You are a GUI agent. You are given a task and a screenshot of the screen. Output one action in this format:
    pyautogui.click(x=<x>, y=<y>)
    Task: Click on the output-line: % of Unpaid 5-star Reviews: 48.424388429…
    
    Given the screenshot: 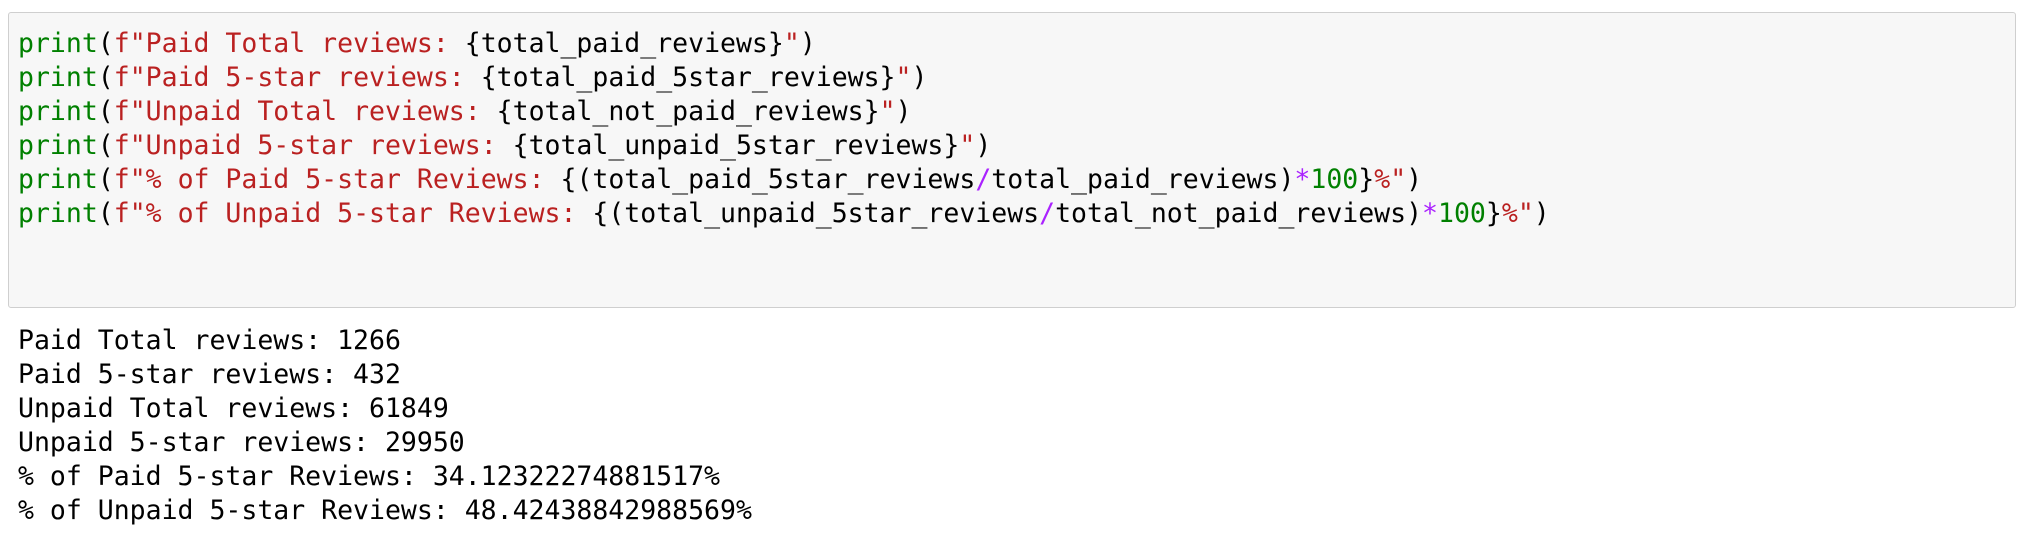 What is the action you would take?
    pyautogui.click(x=385, y=510)
    